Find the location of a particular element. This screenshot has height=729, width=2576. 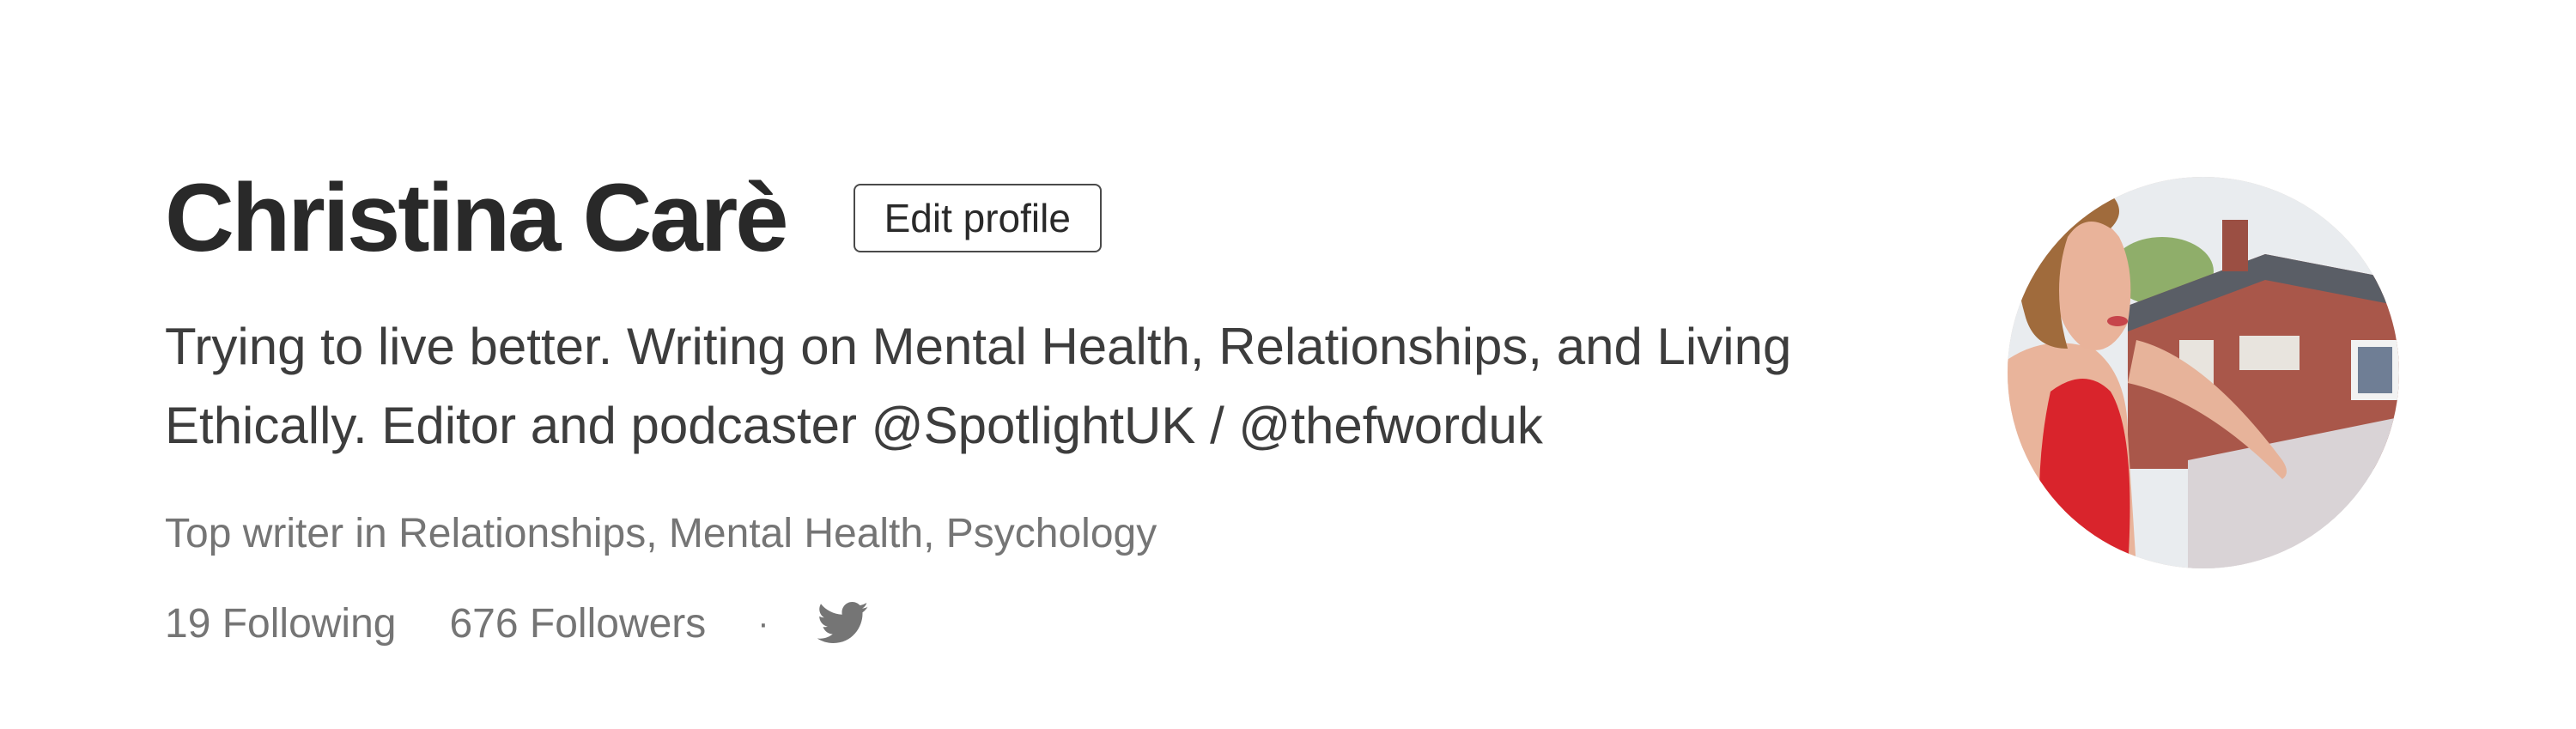

profile-name: Christina Carè is located at coordinates (477, 217).